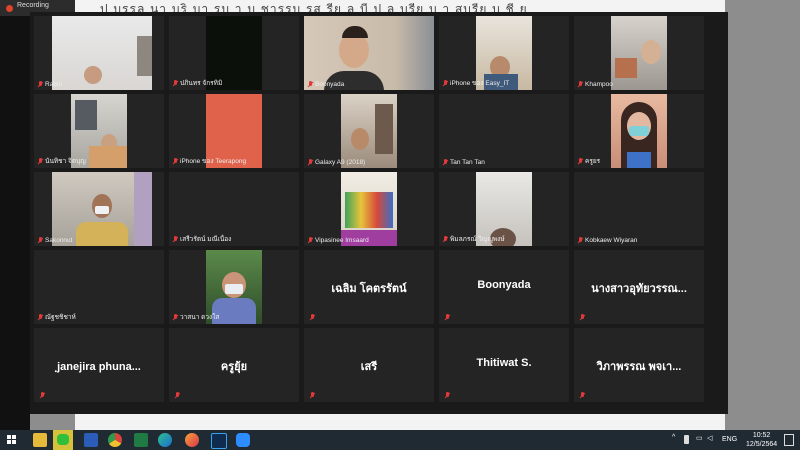  Describe the element at coordinates (673, 437) in the screenshot. I see `tray-chevron-icon: ^` at that location.